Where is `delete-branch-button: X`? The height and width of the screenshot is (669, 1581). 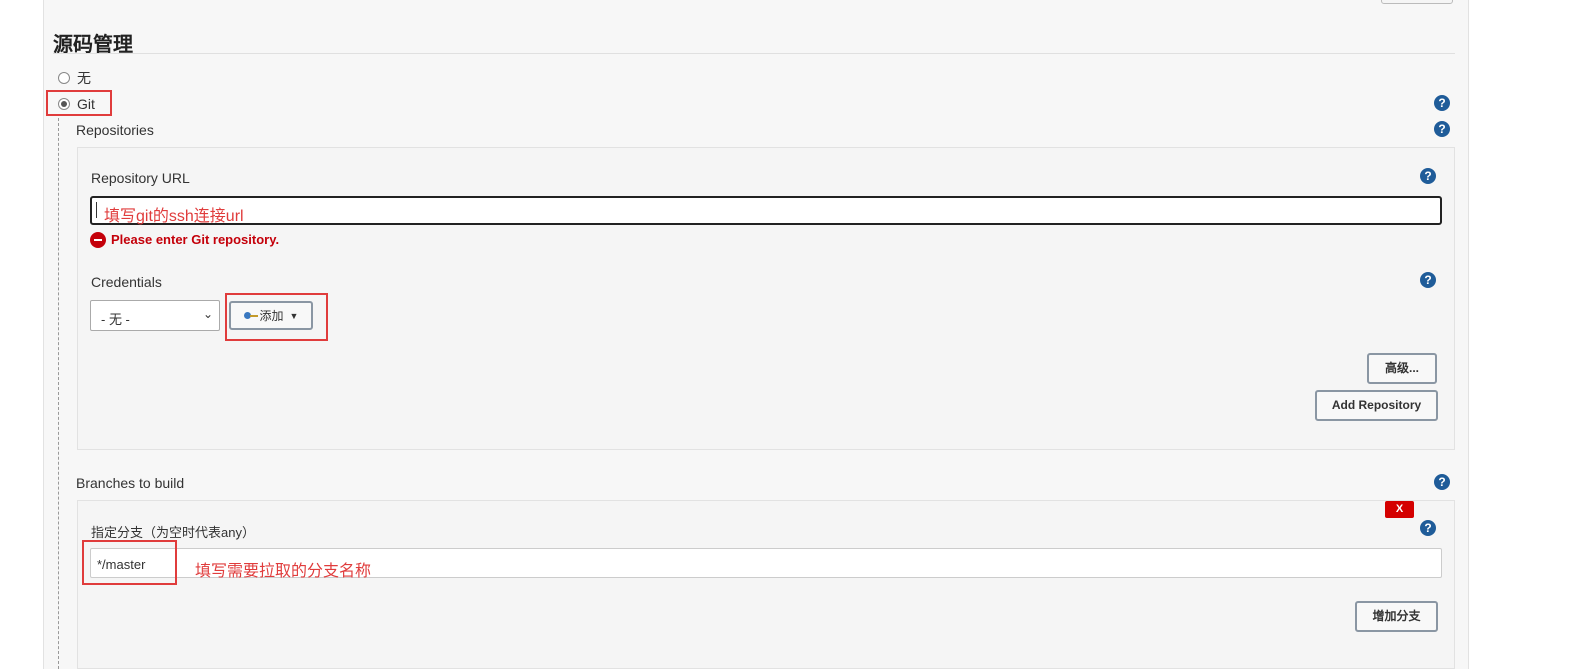 delete-branch-button: X is located at coordinates (1399, 509).